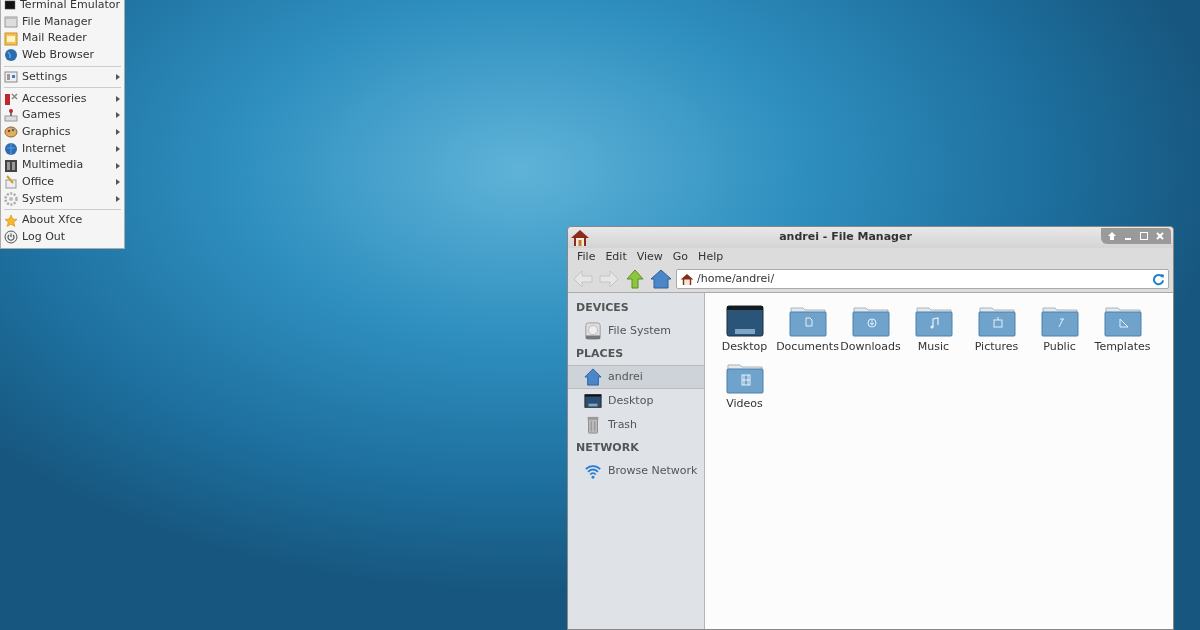 This screenshot has height=630, width=1200. I want to click on file-name: Public, so click(1059, 347).